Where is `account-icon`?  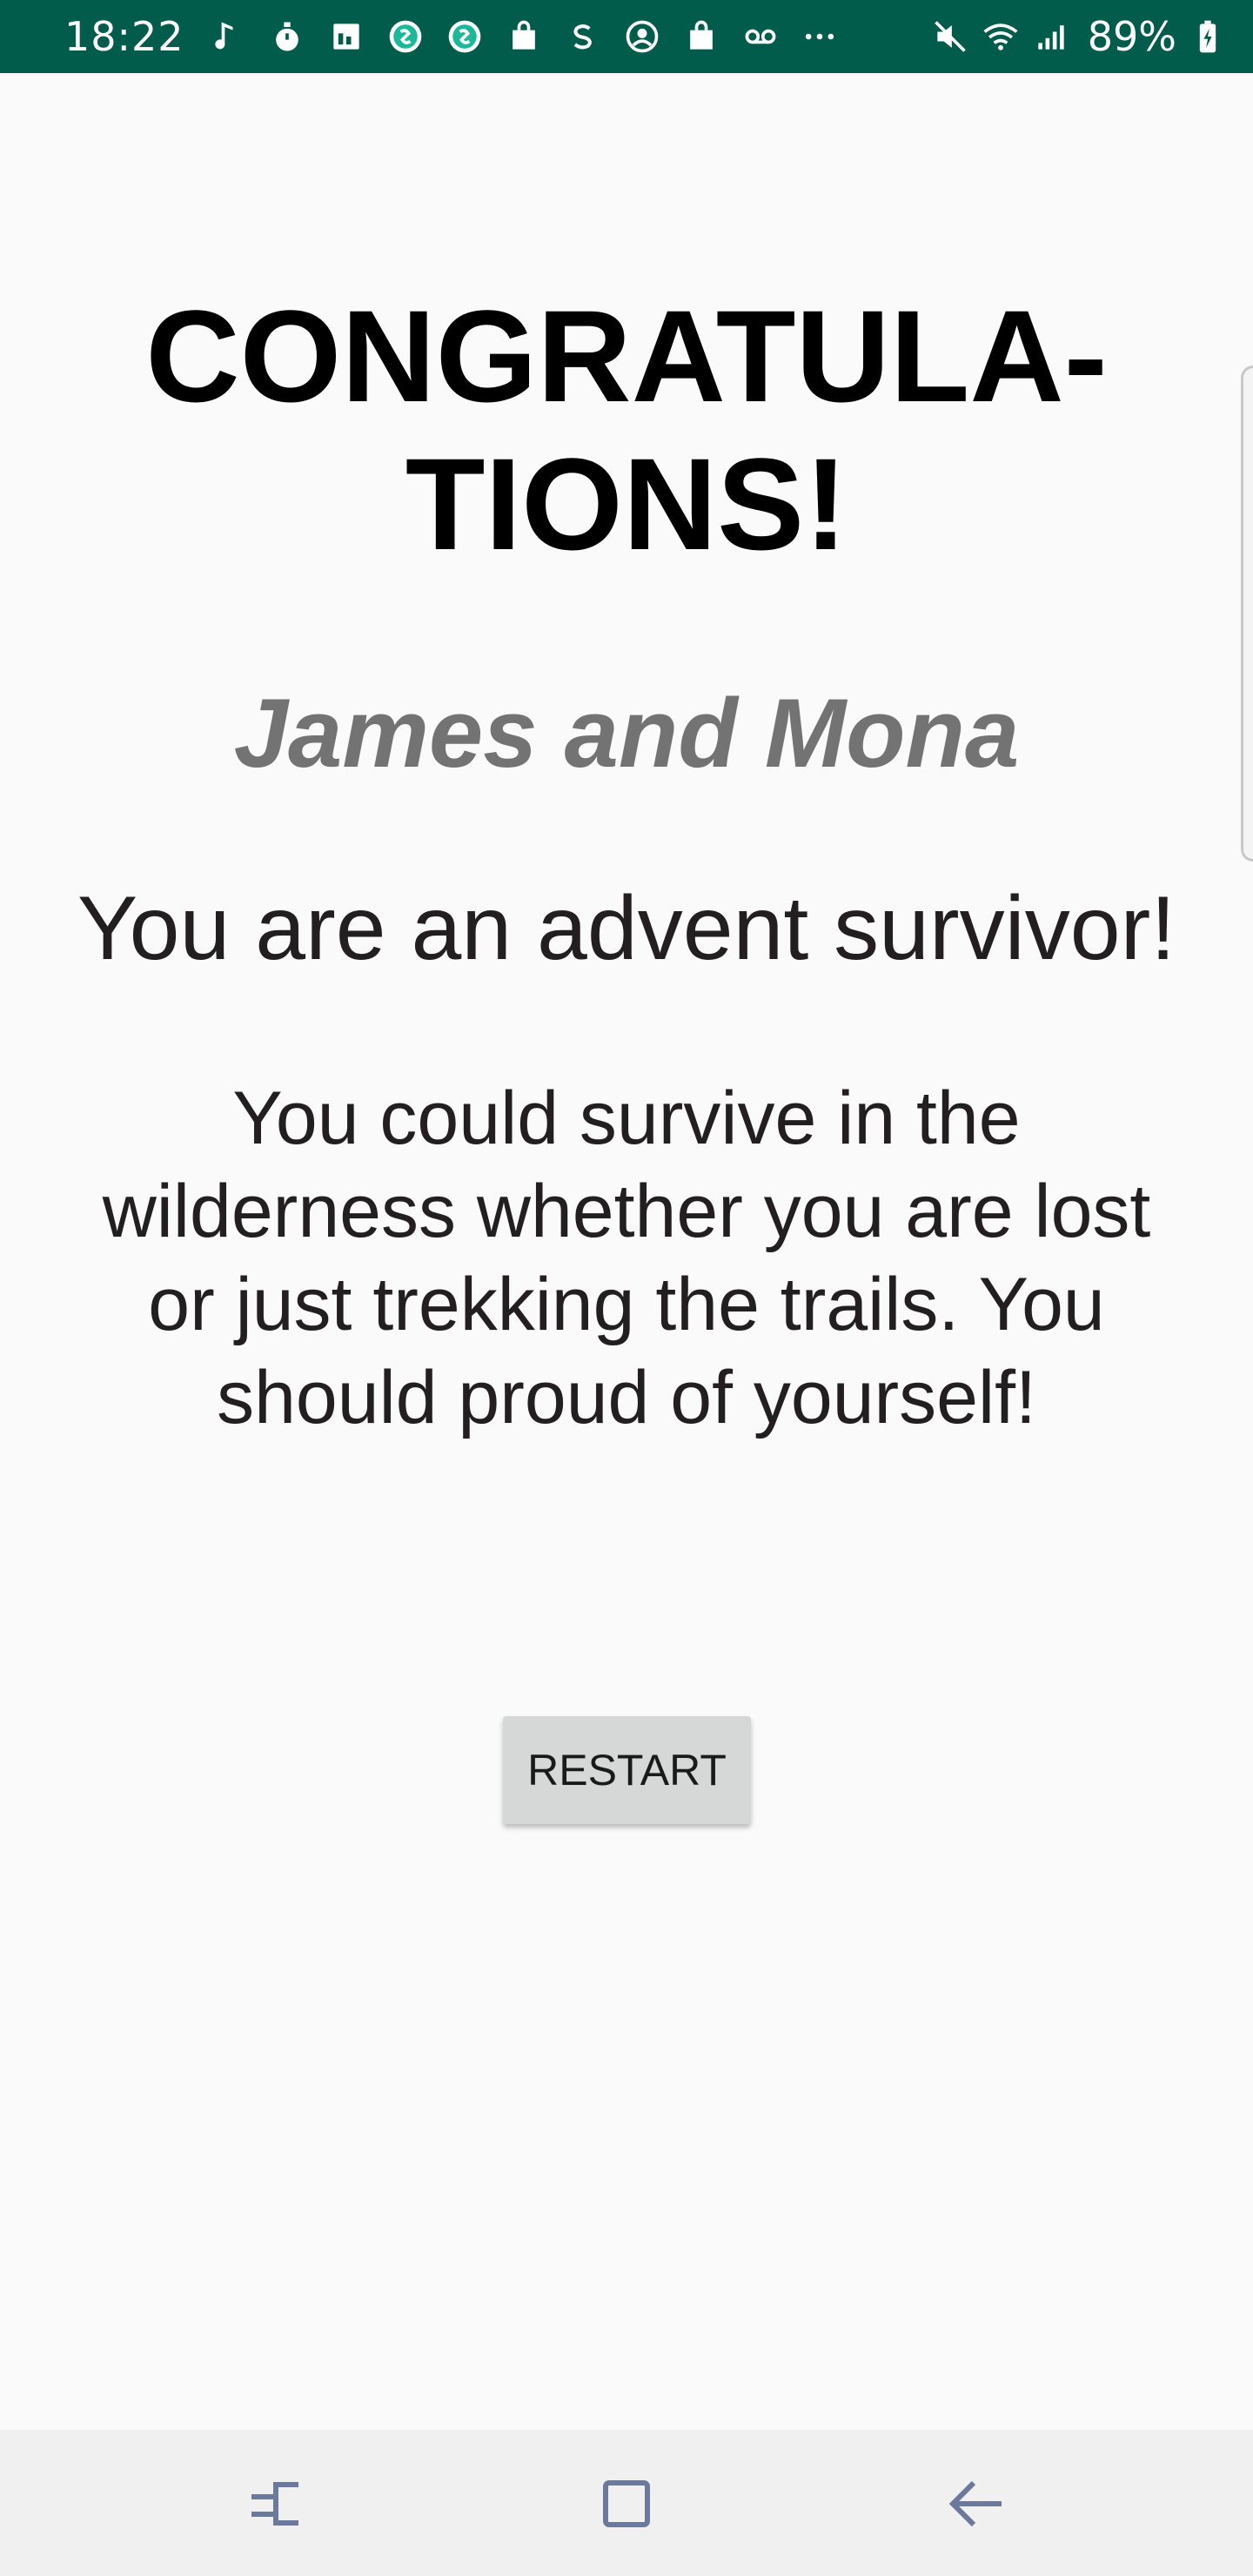
account-icon is located at coordinates (642, 37).